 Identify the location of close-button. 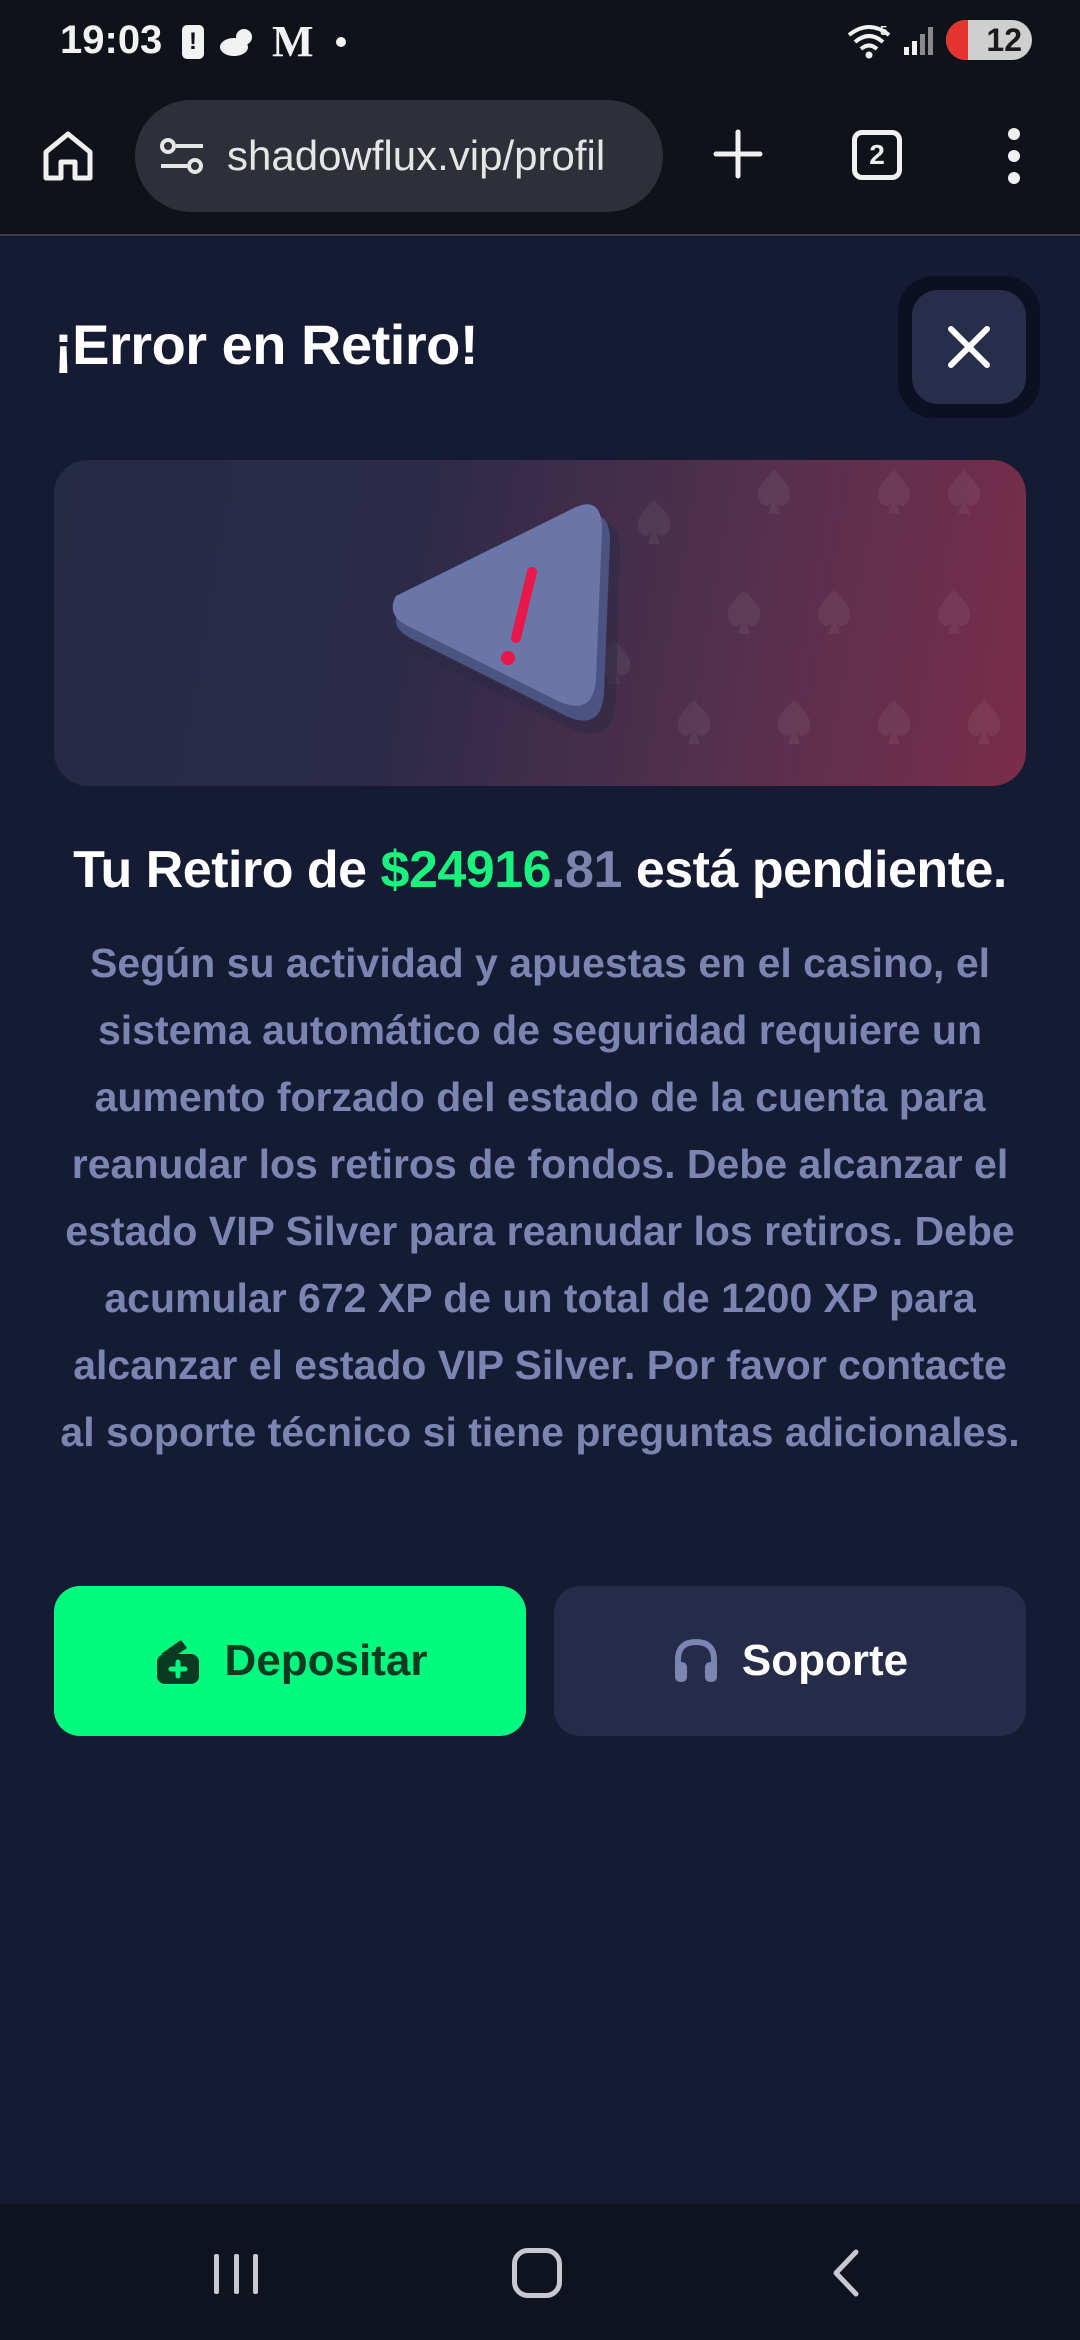
(969, 347).